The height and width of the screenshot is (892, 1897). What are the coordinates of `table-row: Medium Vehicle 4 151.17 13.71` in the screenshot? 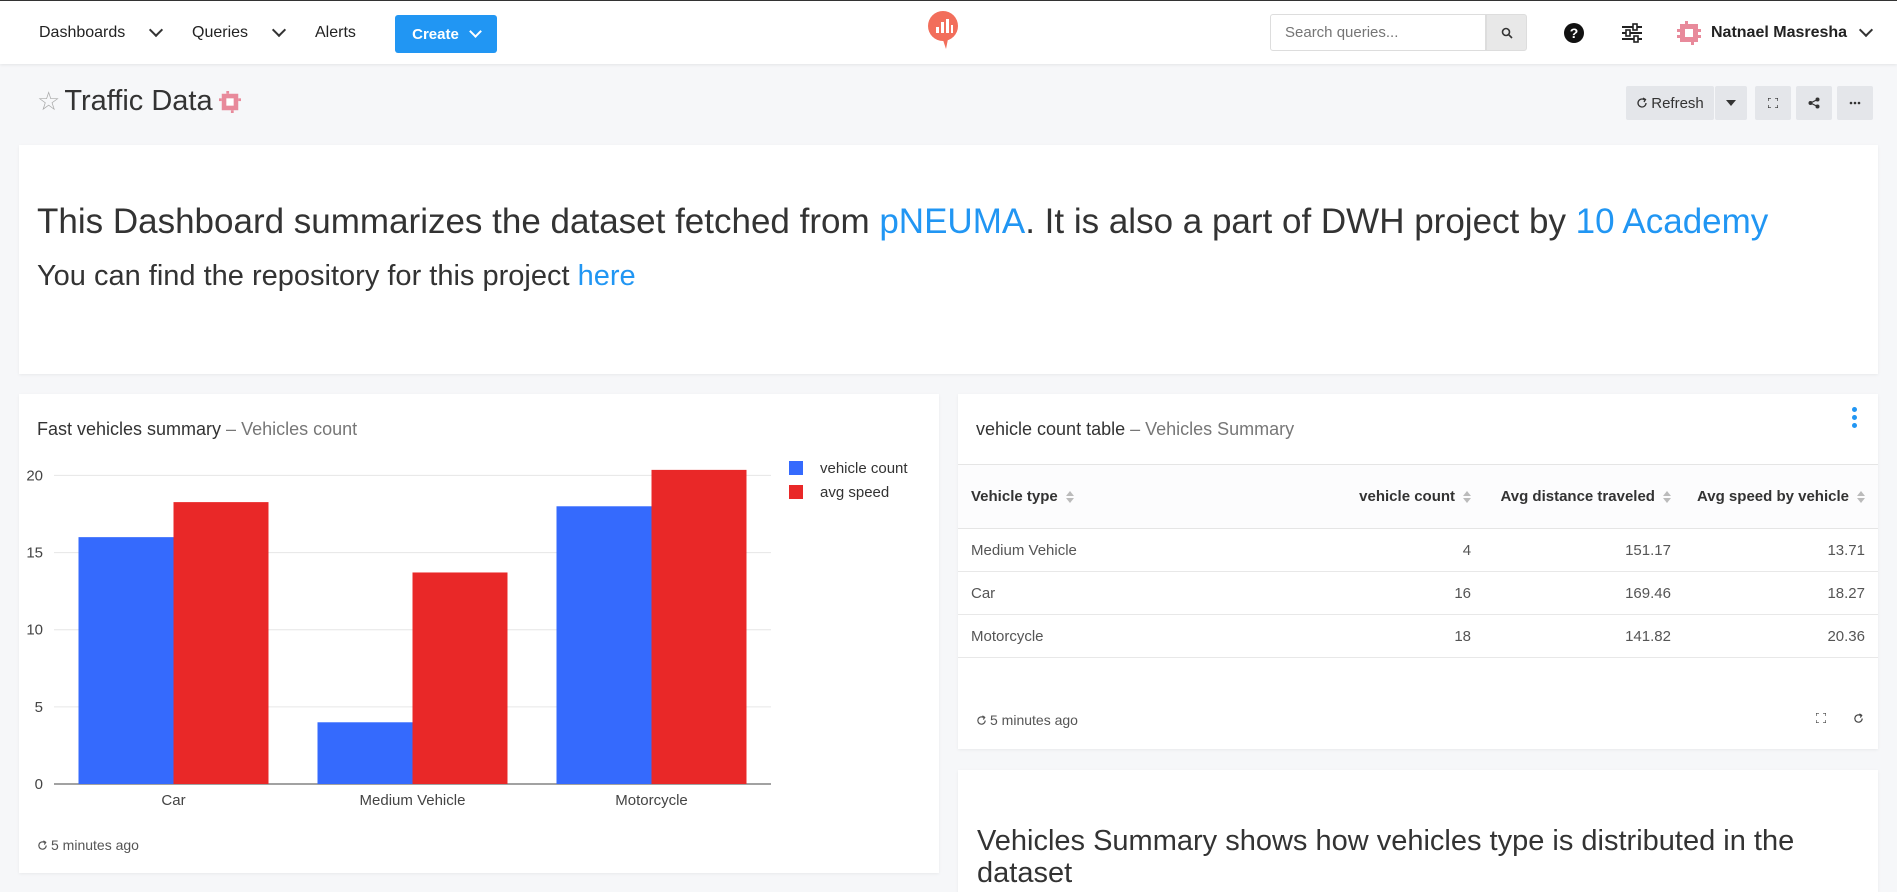 It's located at (1418, 550).